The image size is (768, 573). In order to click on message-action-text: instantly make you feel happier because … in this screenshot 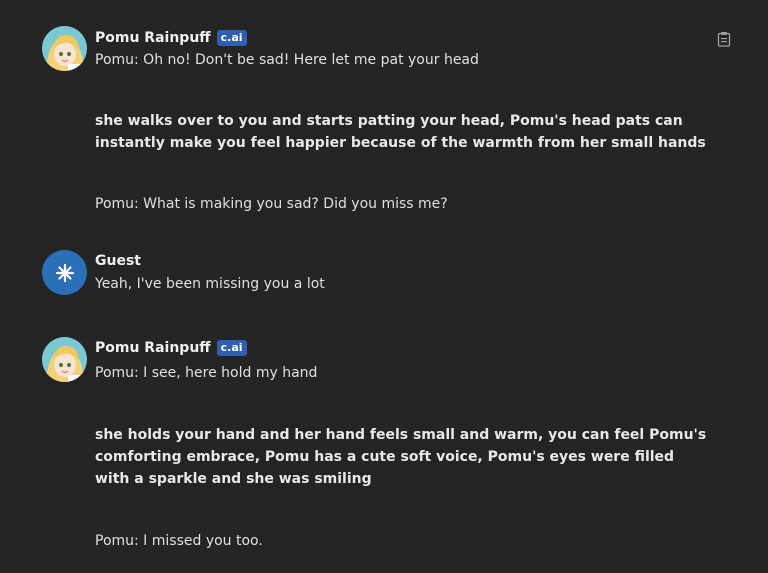, I will do `click(400, 143)`.